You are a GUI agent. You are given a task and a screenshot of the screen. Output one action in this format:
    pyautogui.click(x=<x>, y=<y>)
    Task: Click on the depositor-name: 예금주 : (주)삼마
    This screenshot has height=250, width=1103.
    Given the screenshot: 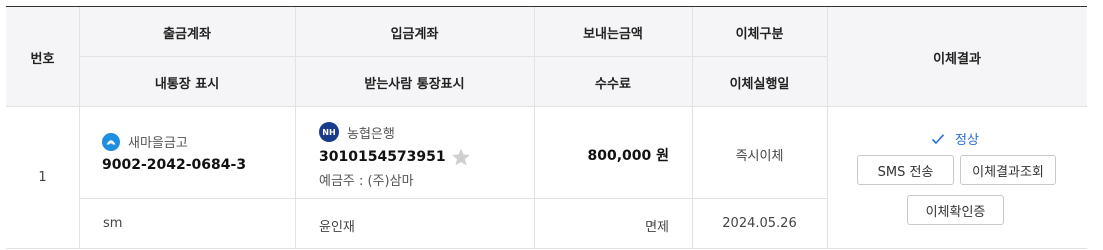 What is the action you would take?
    pyautogui.click(x=366, y=181)
    